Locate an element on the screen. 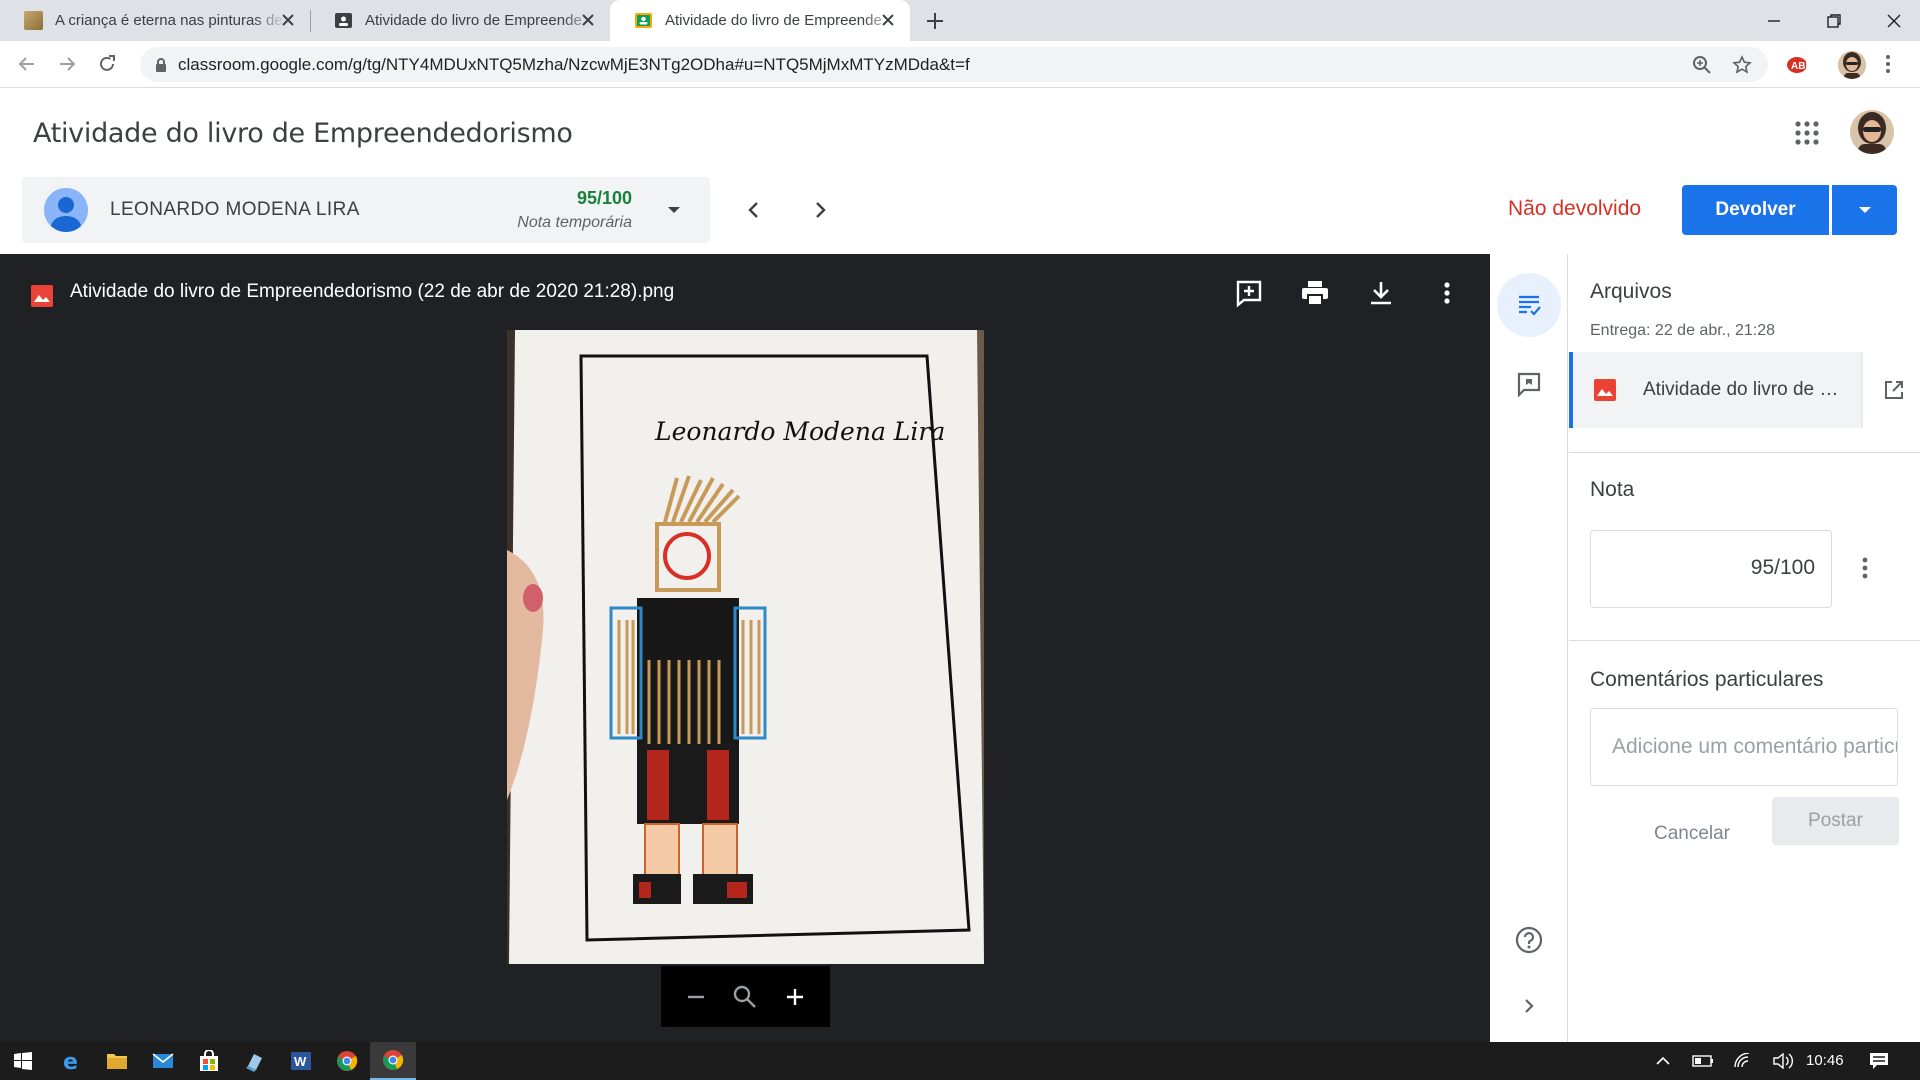 This screenshot has height=1080, width=1920. apps-grid-icon is located at coordinates (1807, 133).